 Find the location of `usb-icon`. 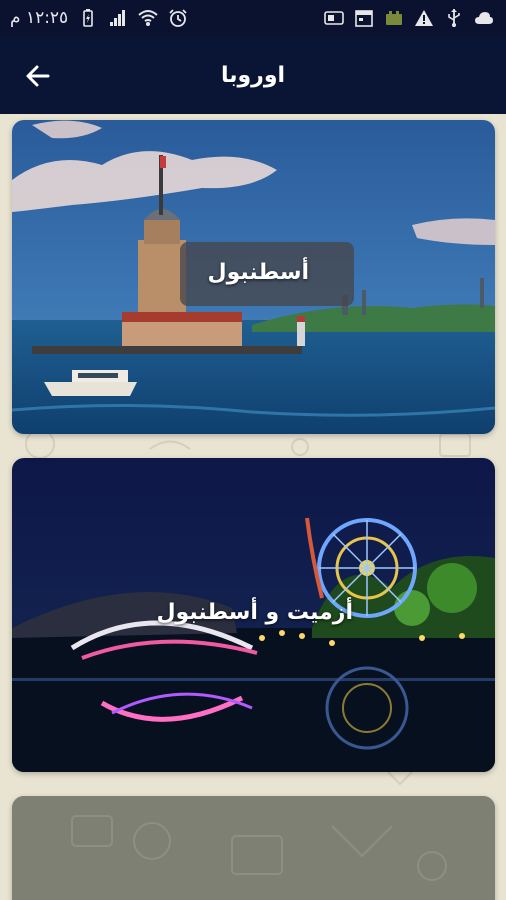

usb-icon is located at coordinates (454, 18).